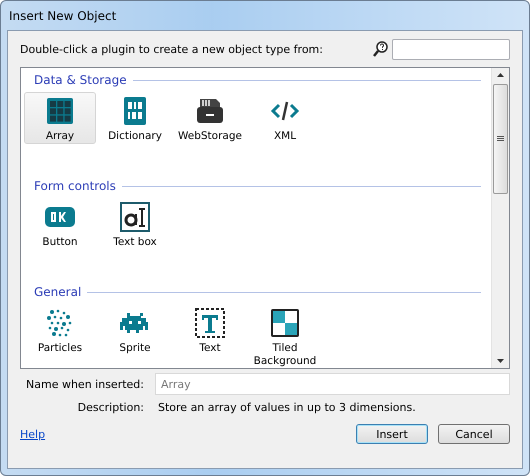 Image resolution: width=530 pixels, height=476 pixels. I want to click on plugin-item: Text, so click(210, 336).